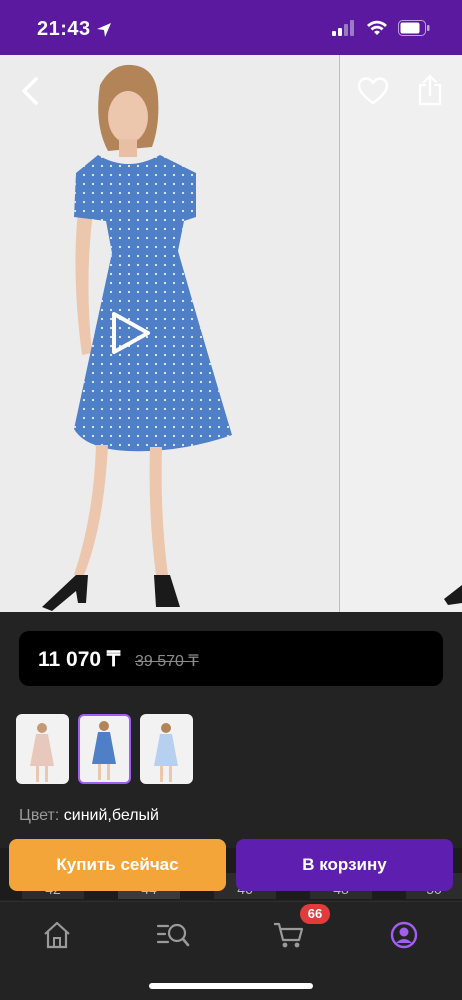 The width and height of the screenshot is (462, 1000). I want to click on tab-cart, so click(289, 935).